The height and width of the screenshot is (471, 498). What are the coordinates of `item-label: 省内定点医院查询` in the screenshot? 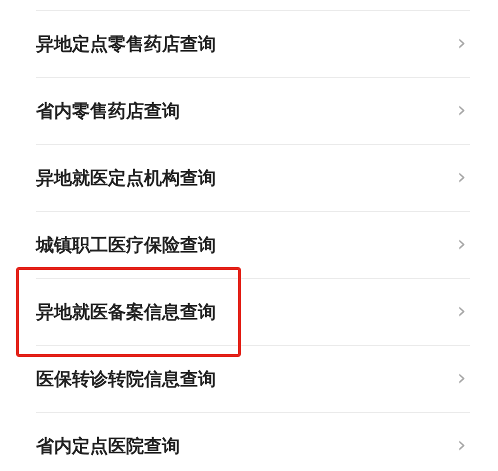 It's located at (108, 446).